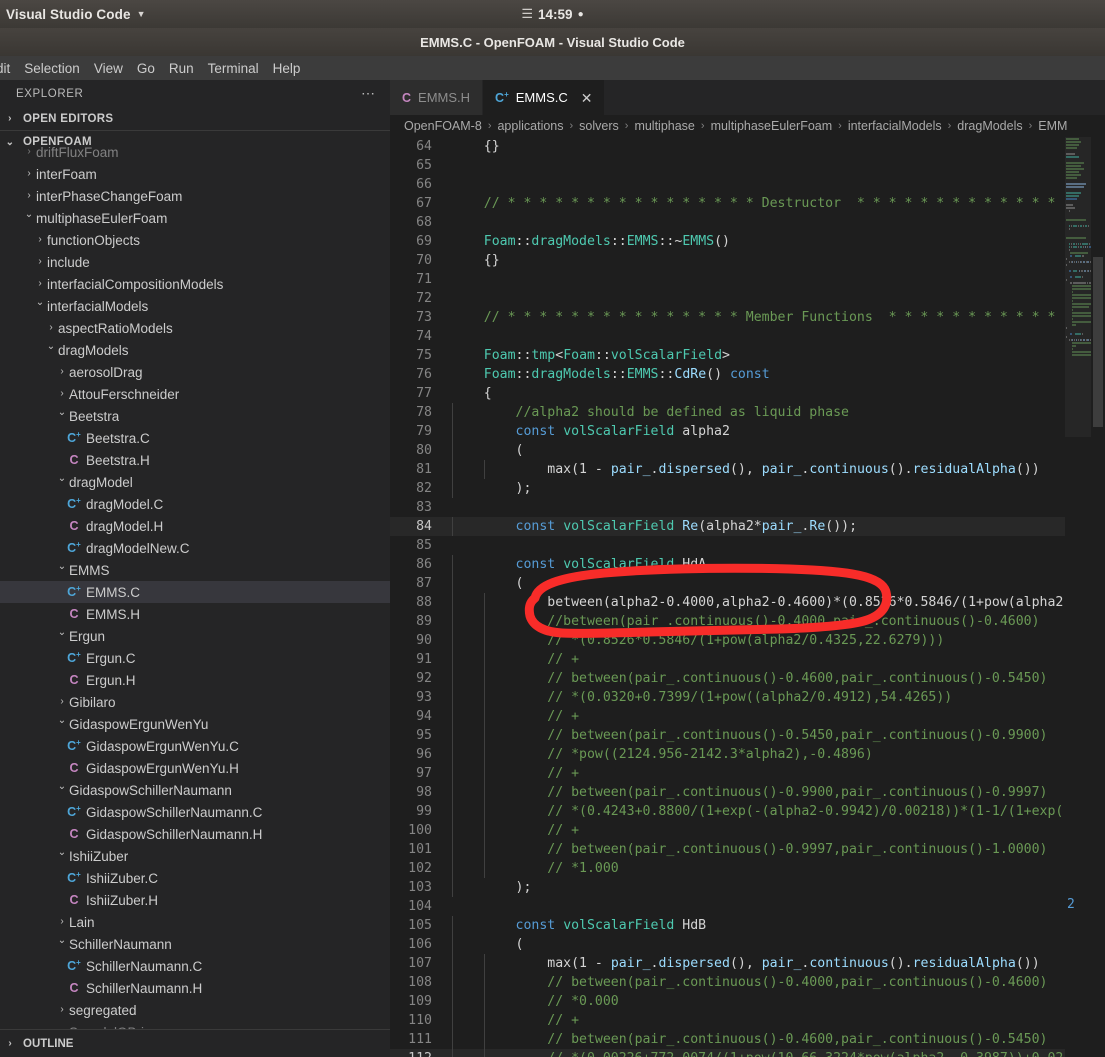 This screenshot has width=1105, height=1057. What do you see at coordinates (587, 98) in the screenshot?
I see `close-icon: ✕` at bounding box center [587, 98].